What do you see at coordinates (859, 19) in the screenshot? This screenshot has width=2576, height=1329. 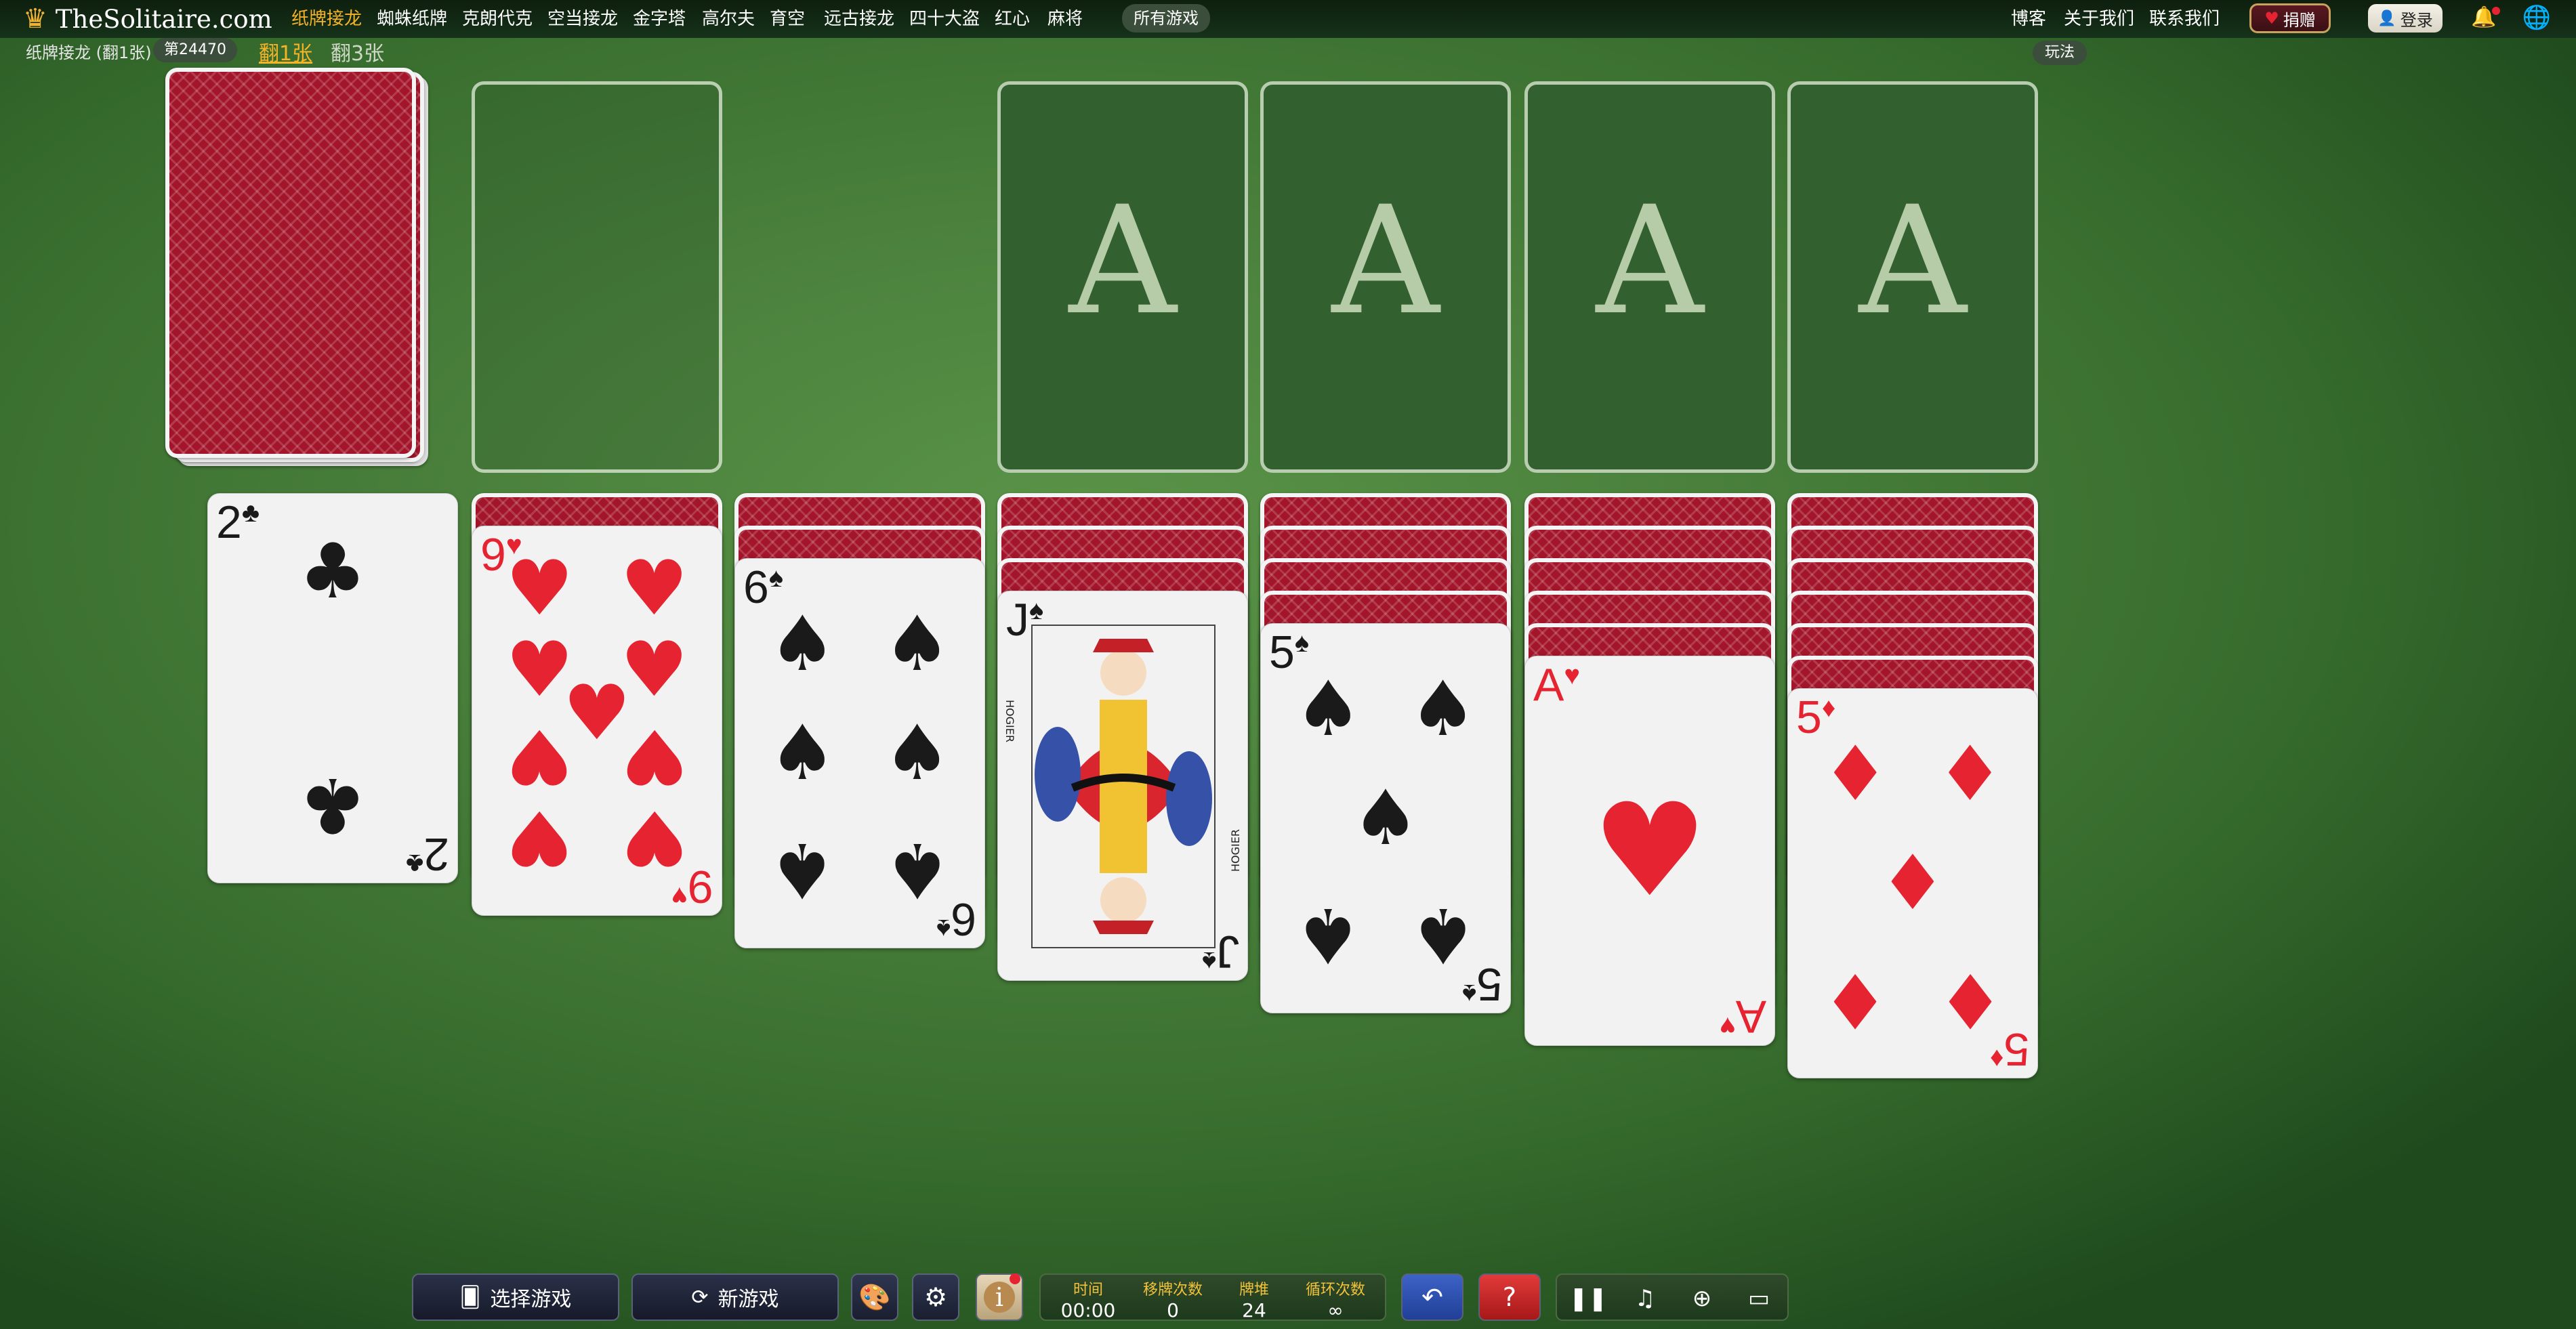 I see `nav-ancient: 远古接龙` at bounding box center [859, 19].